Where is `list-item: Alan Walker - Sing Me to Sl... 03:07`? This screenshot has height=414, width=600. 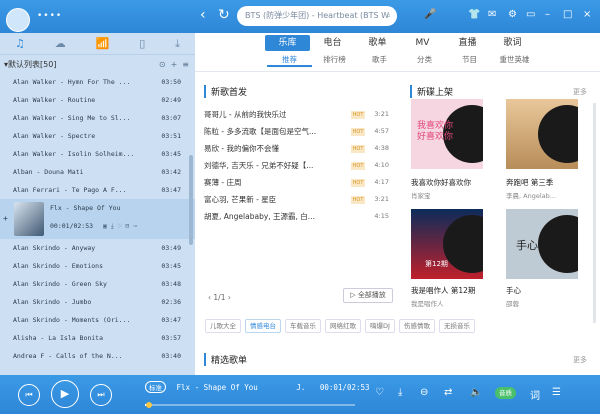
list-item: Alan Walker - Sing Me to Sl... 03:07 is located at coordinates (97, 118).